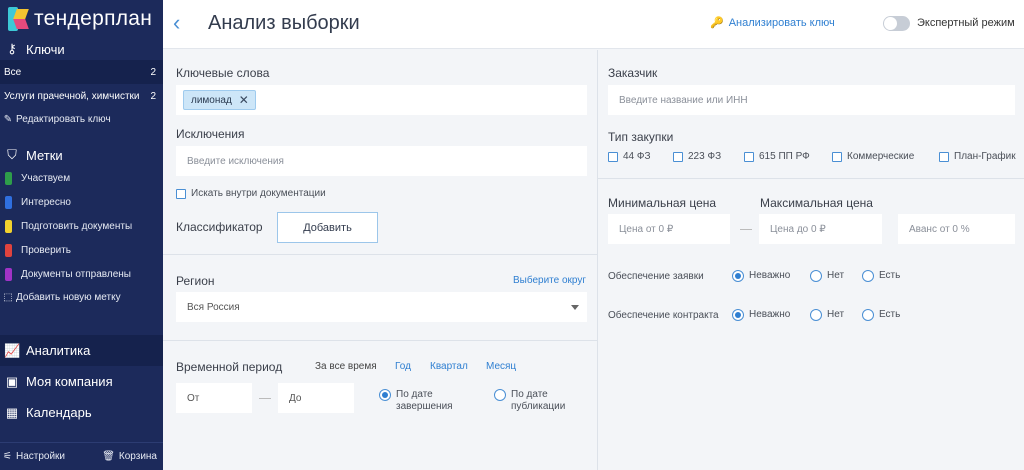  I want to click on min-price-input: Цена от 0 ₽, so click(669, 229).